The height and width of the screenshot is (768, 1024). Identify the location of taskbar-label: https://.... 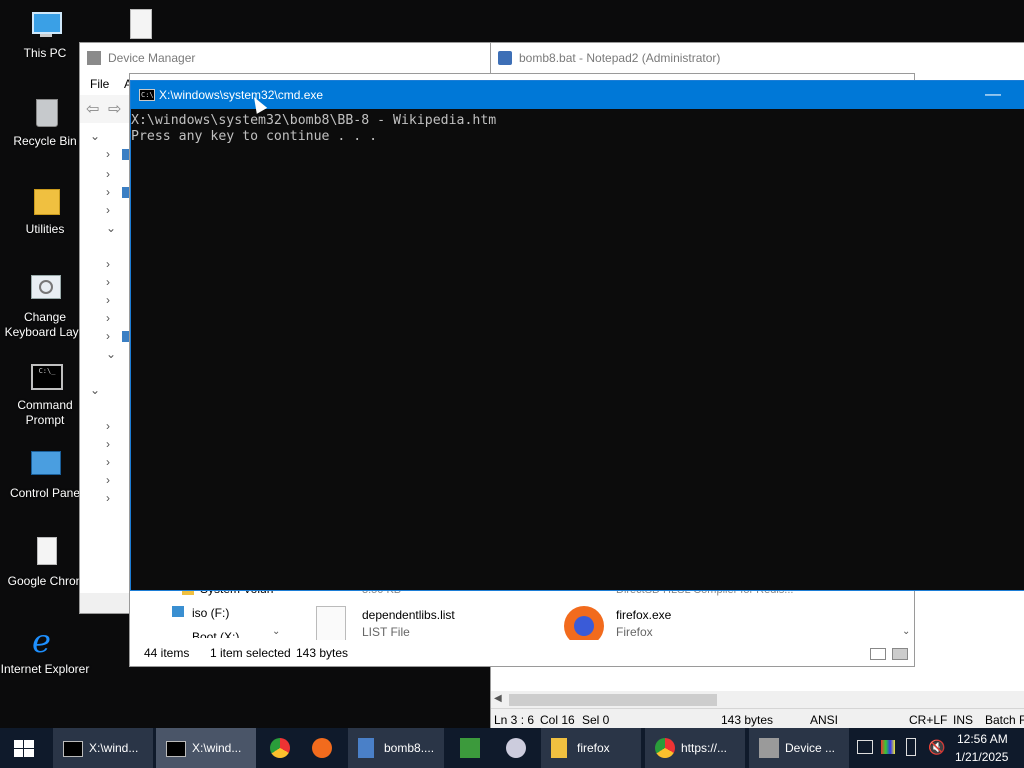
(704, 748).